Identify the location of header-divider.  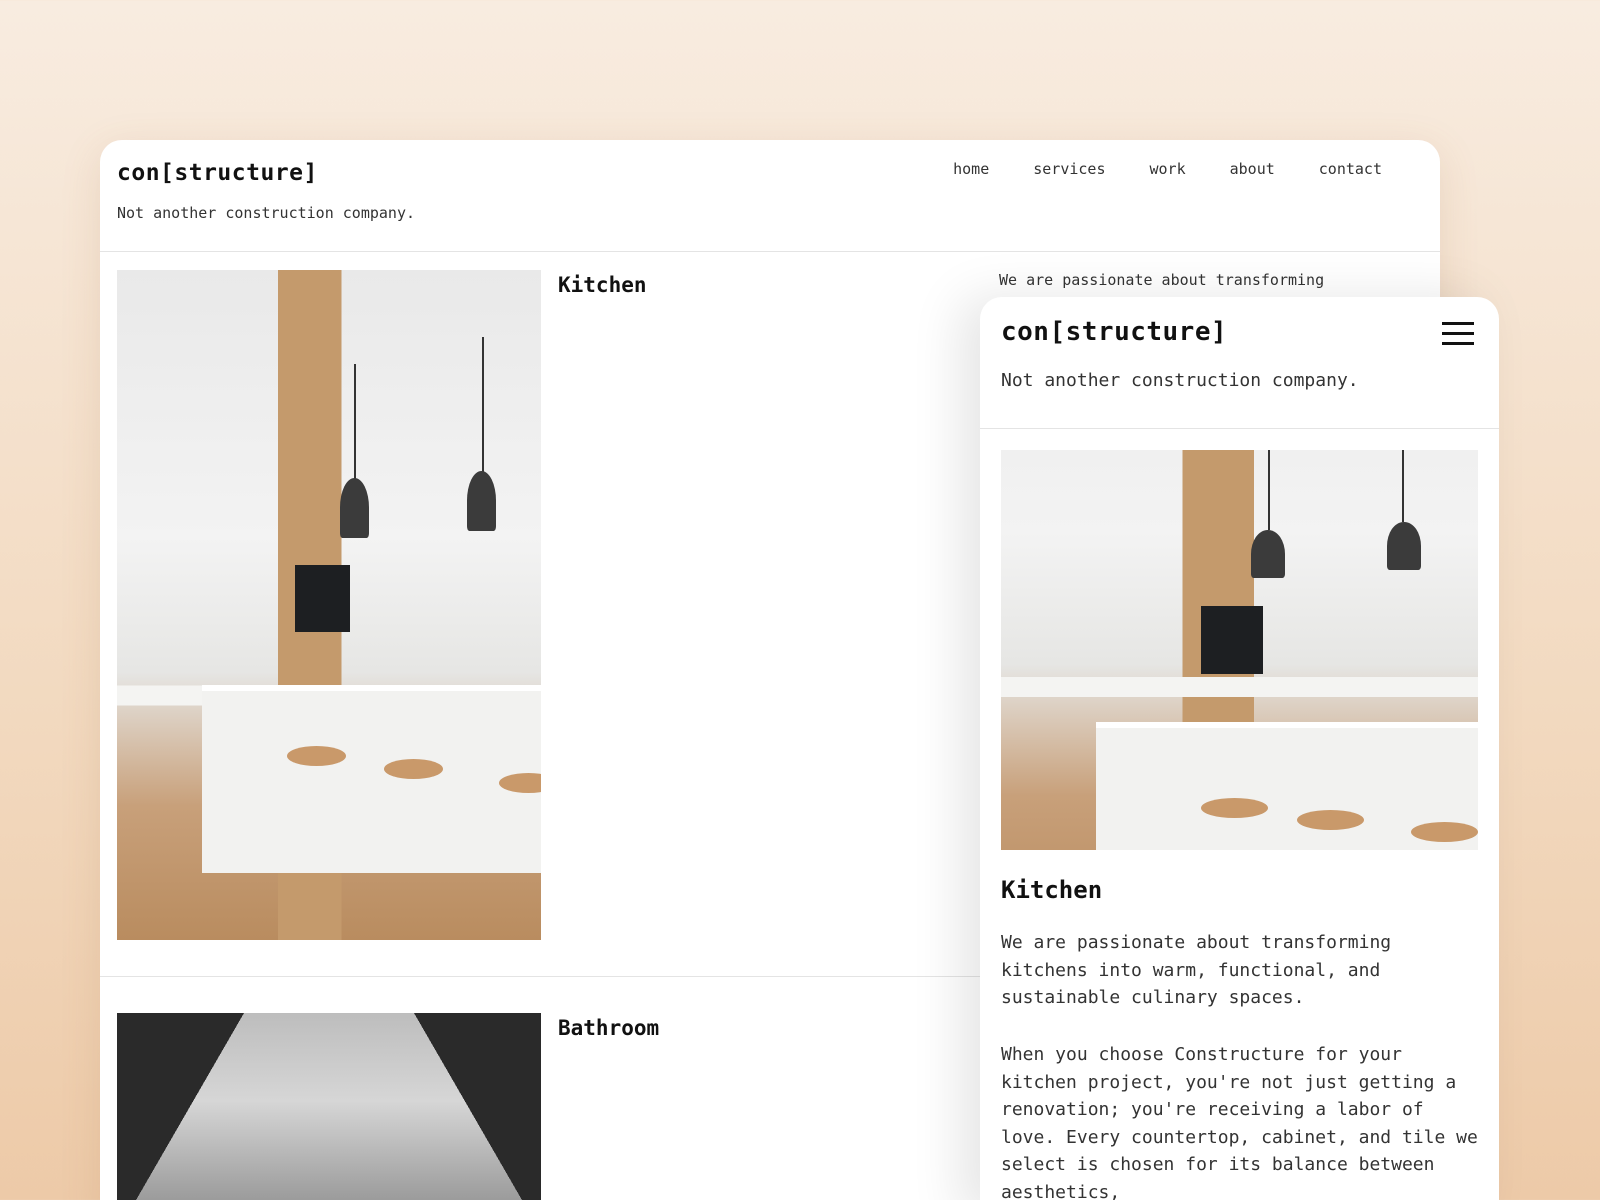
(770, 251).